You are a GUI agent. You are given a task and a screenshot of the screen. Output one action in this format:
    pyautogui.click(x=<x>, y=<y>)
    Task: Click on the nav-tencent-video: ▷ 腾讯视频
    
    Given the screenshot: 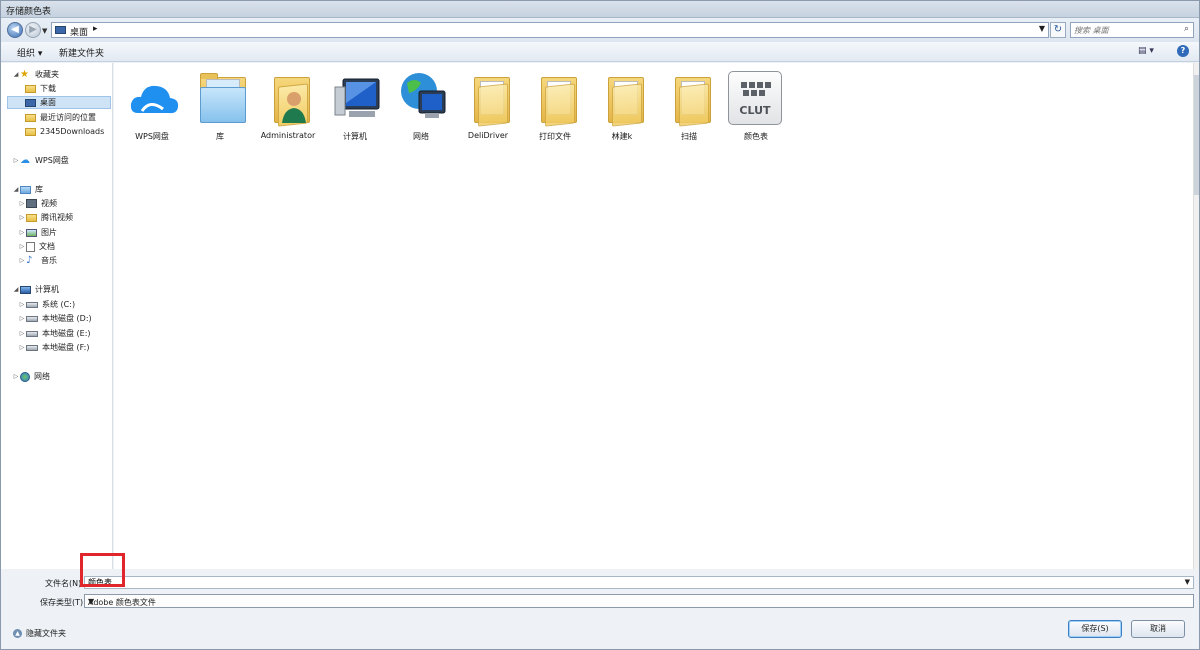 What is the action you would take?
    pyautogui.click(x=45, y=217)
    